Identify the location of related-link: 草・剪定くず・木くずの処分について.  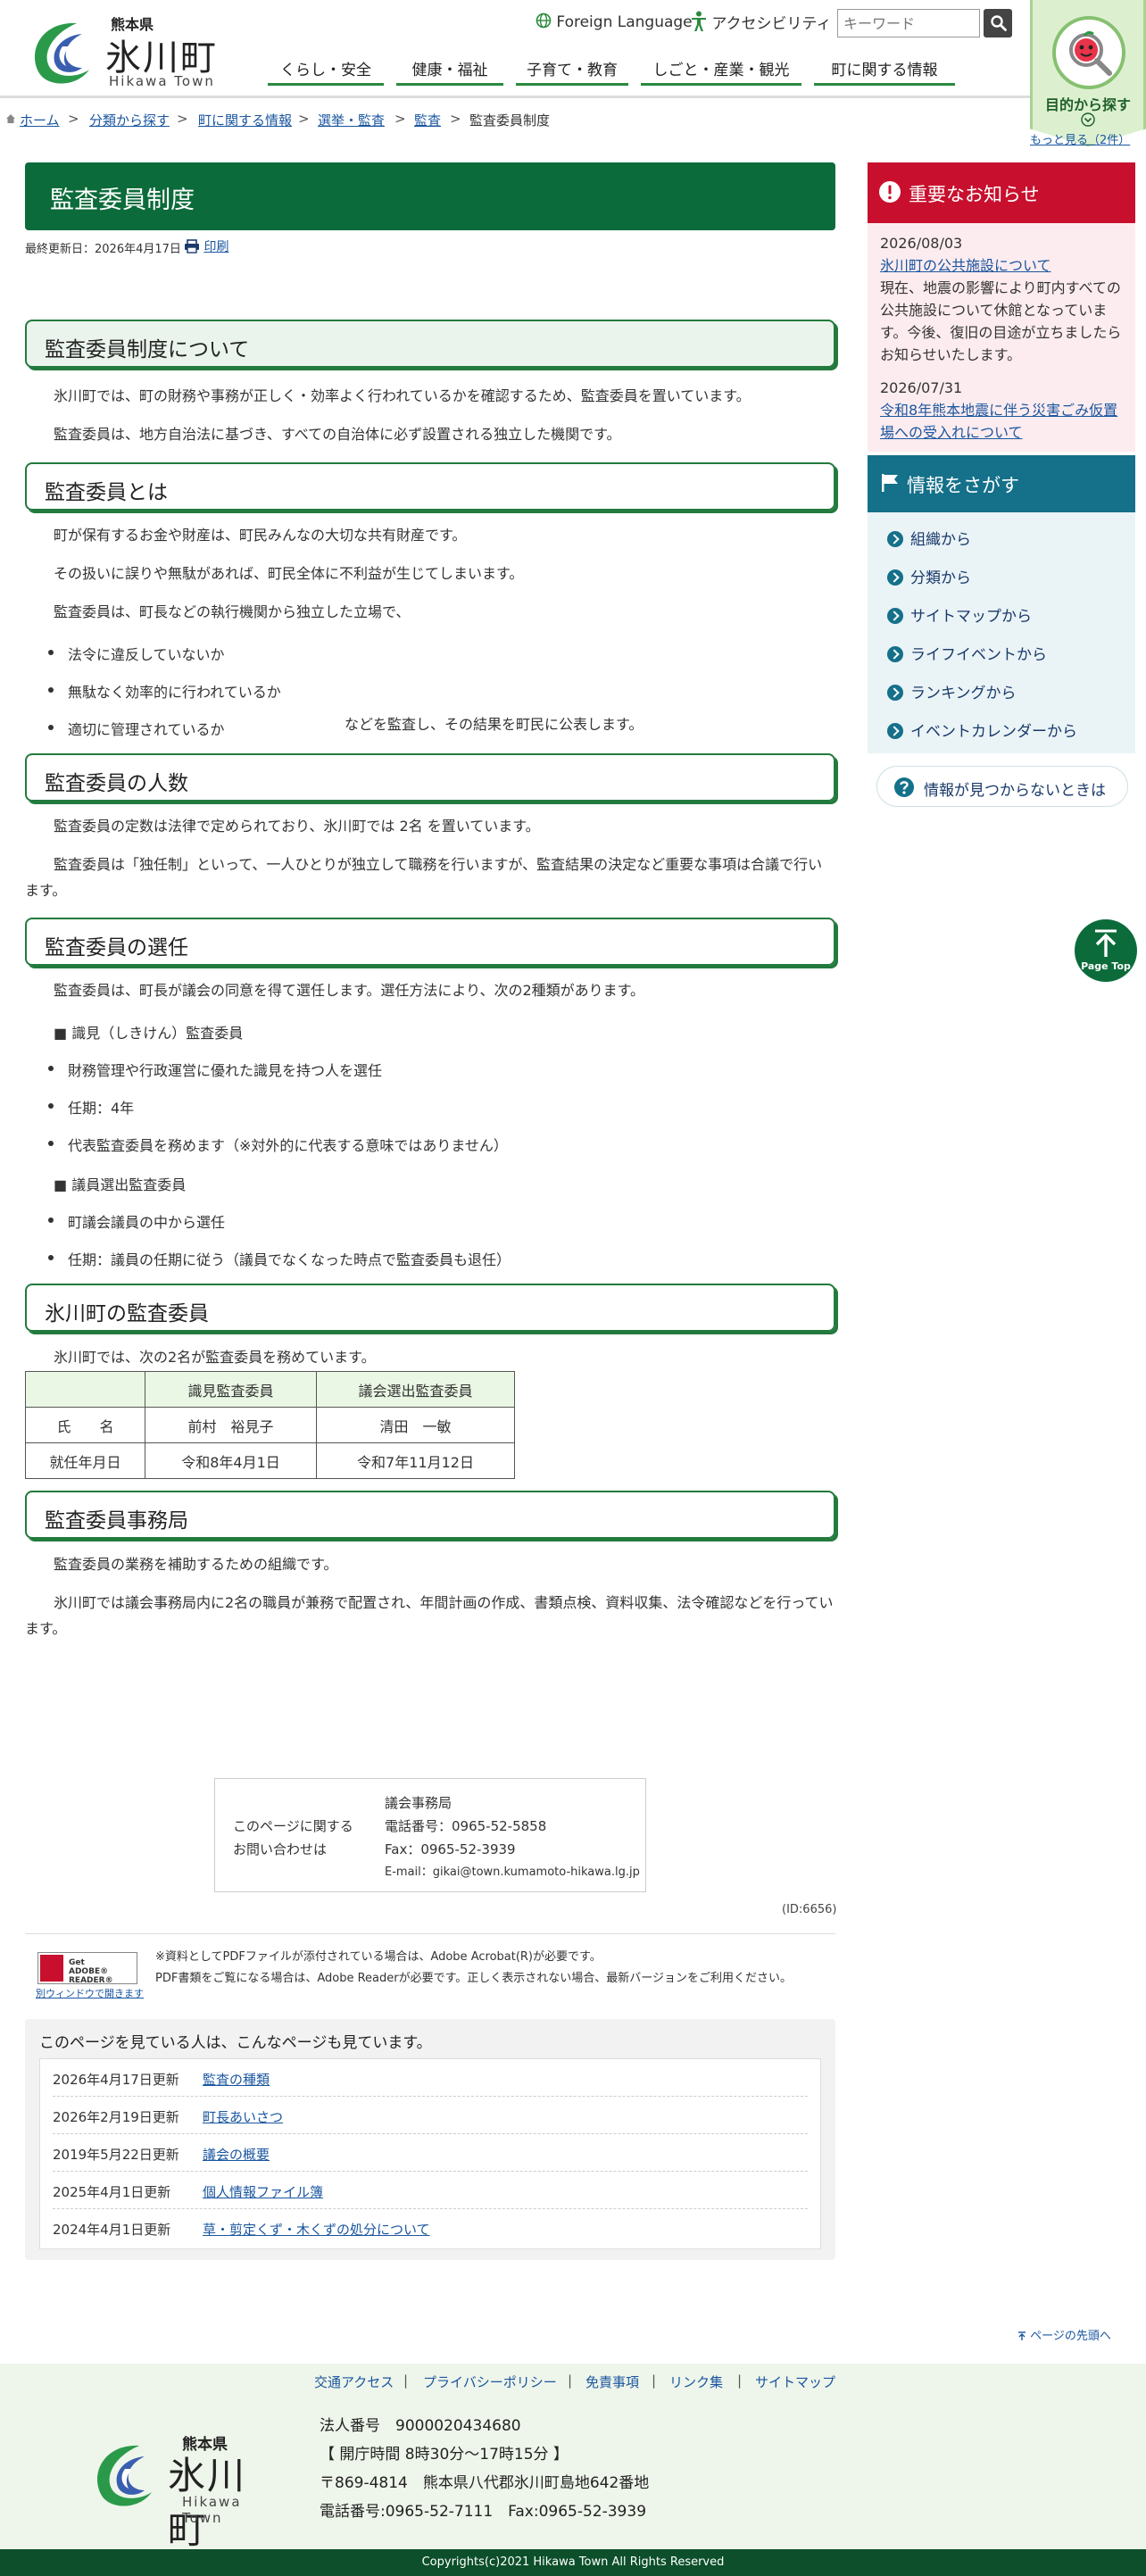
(316, 2230).